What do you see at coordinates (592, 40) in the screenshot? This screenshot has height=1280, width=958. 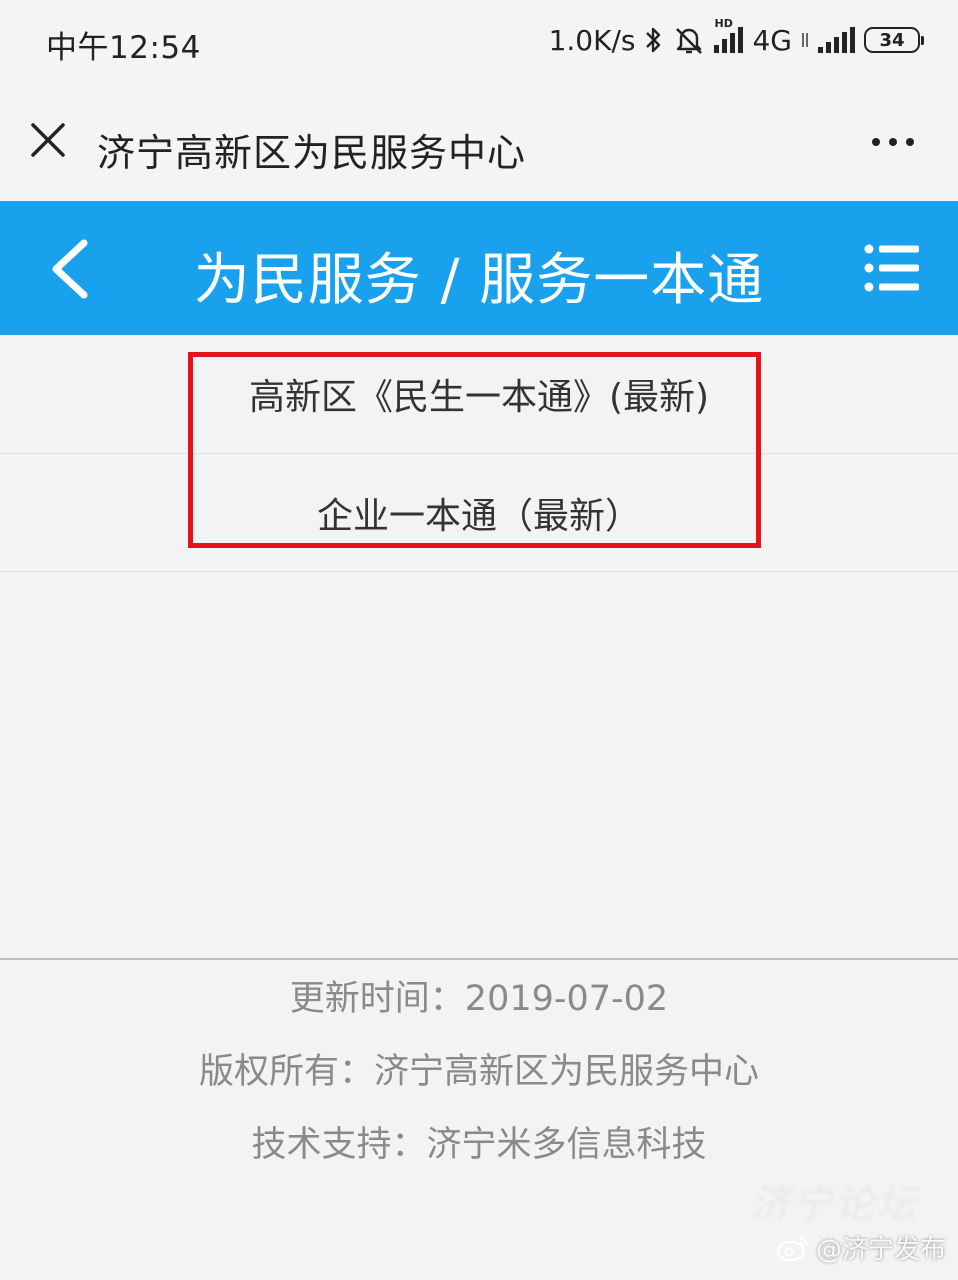 I see `net-speed: 1.0K/s` at bounding box center [592, 40].